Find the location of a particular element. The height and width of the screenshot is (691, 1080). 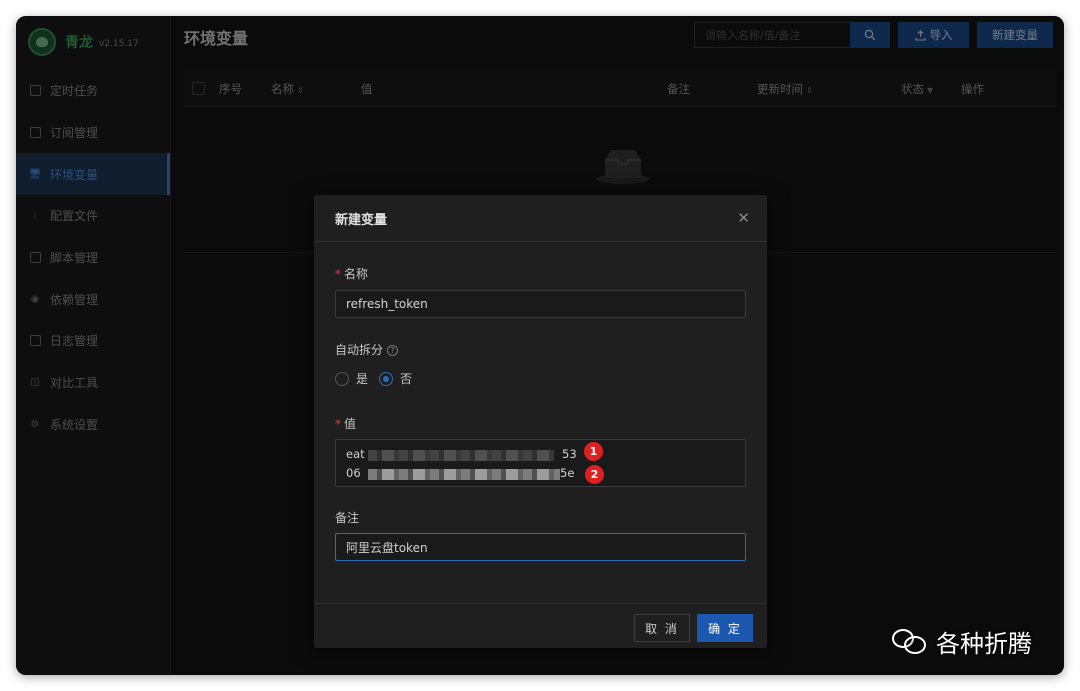

split-label-text: 自动拆分 is located at coordinates (359, 350).